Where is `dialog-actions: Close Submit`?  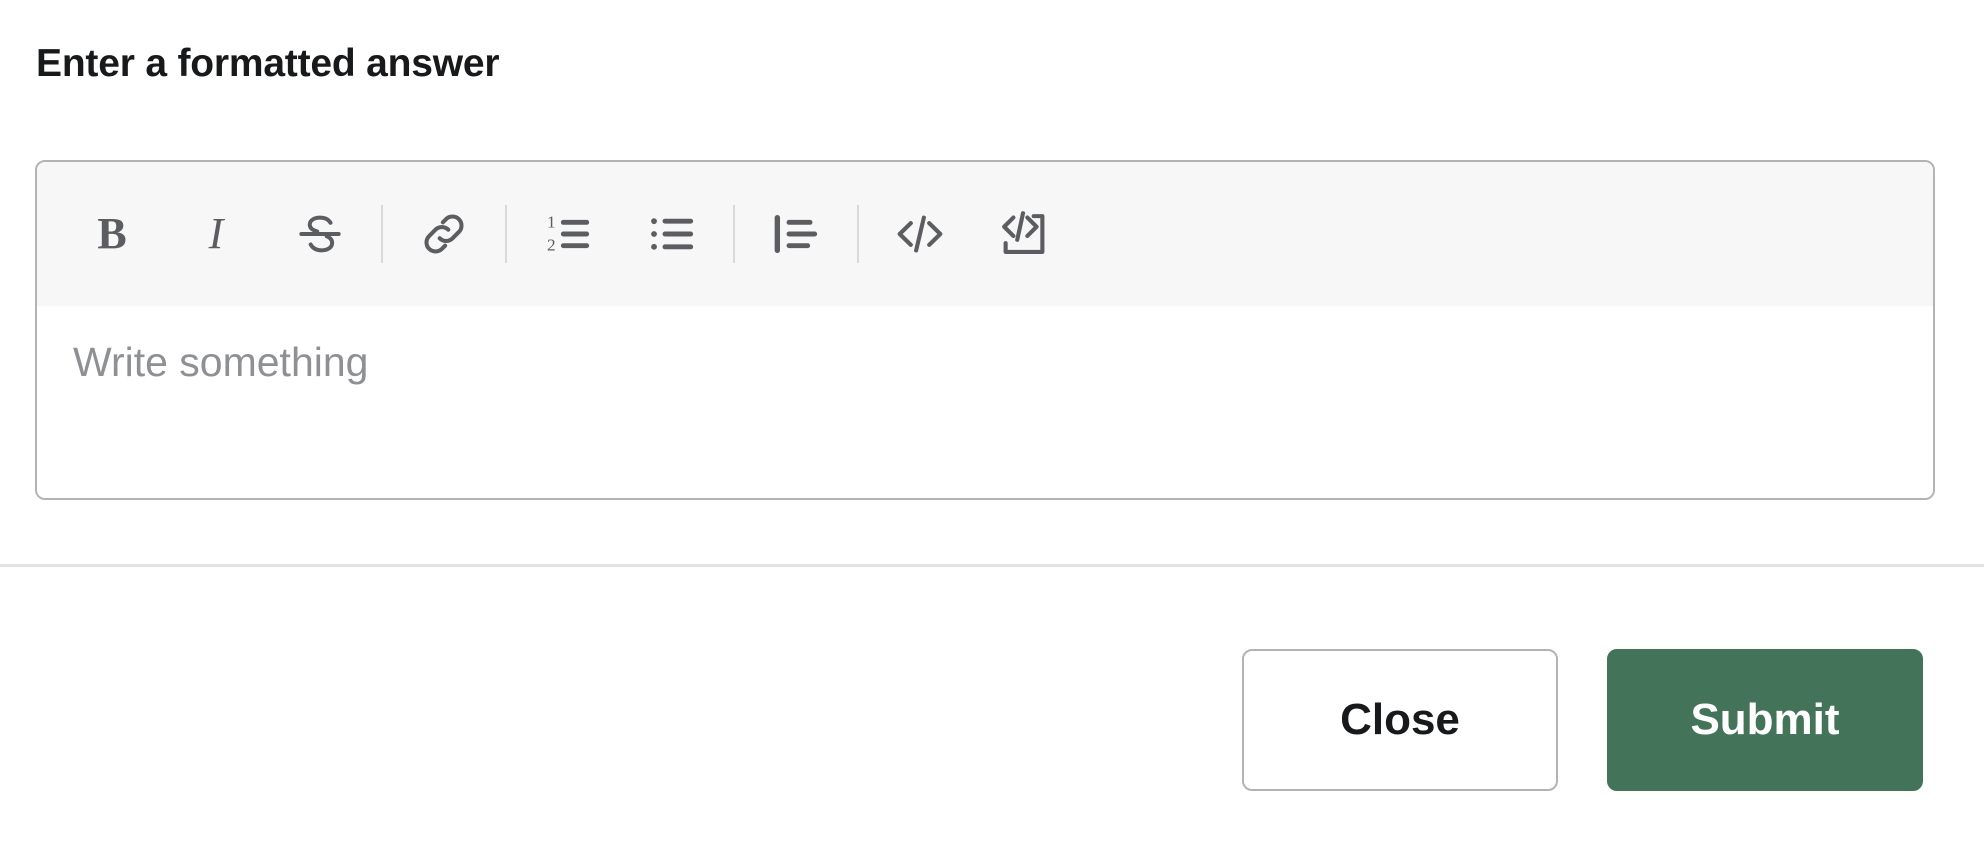
dialog-actions: Close Submit is located at coordinates (1582, 720).